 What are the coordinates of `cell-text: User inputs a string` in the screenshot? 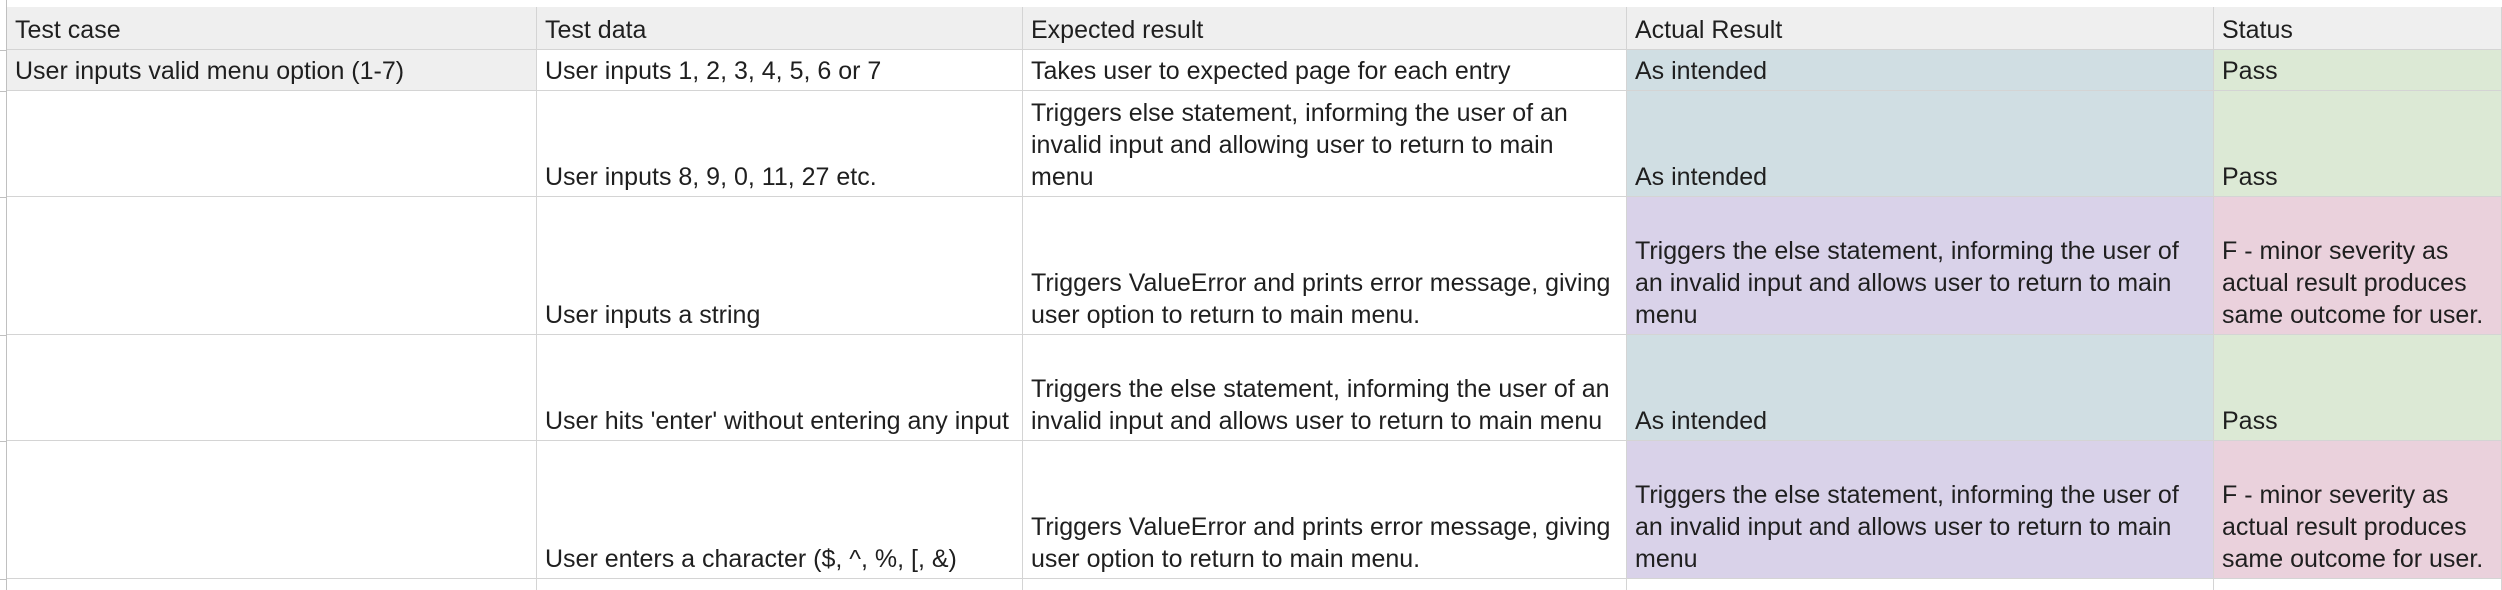 It's located at (653, 315).